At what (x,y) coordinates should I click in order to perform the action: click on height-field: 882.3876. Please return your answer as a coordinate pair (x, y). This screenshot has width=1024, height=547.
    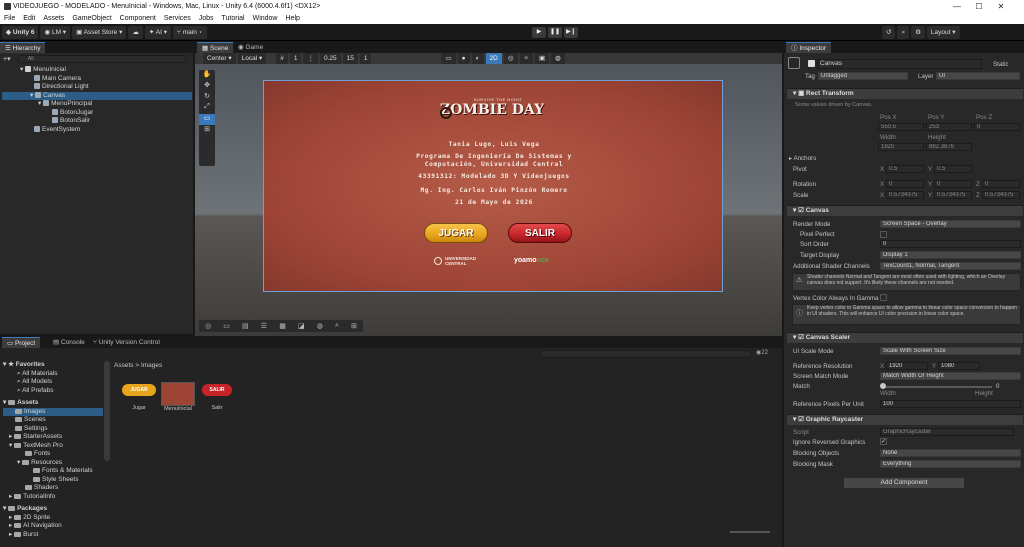
    Looking at the image, I should click on (949, 147).